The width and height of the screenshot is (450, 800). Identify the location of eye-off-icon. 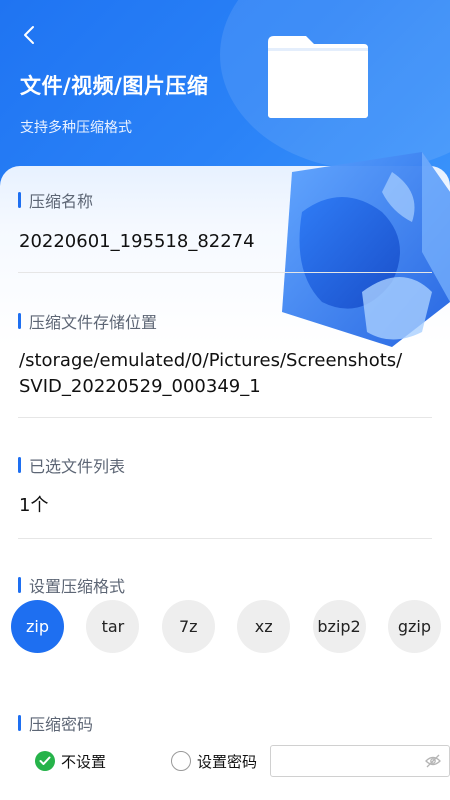
(433, 761).